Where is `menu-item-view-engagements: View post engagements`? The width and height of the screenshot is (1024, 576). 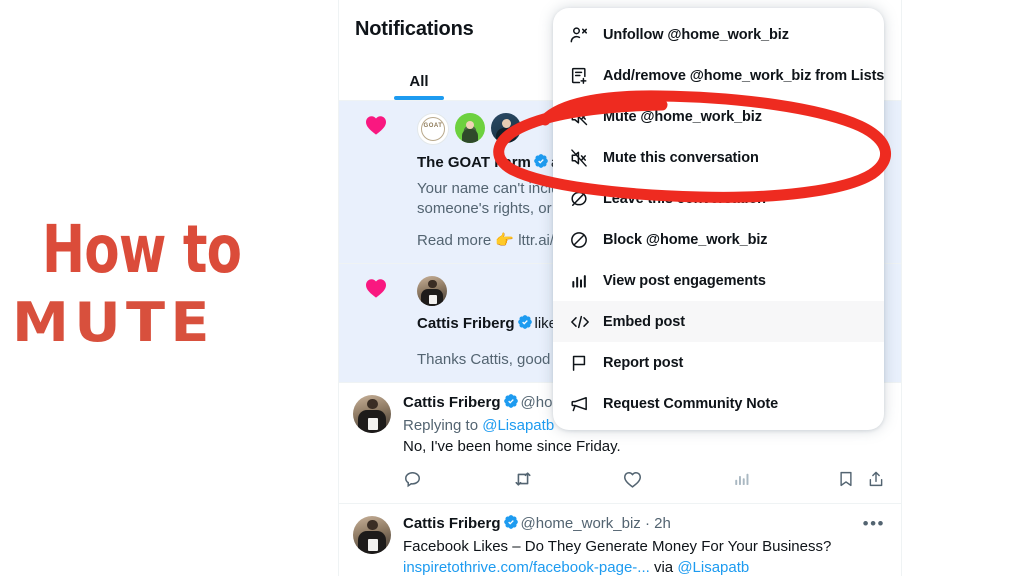 menu-item-view-engagements: View post engagements is located at coordinates (718, 280).